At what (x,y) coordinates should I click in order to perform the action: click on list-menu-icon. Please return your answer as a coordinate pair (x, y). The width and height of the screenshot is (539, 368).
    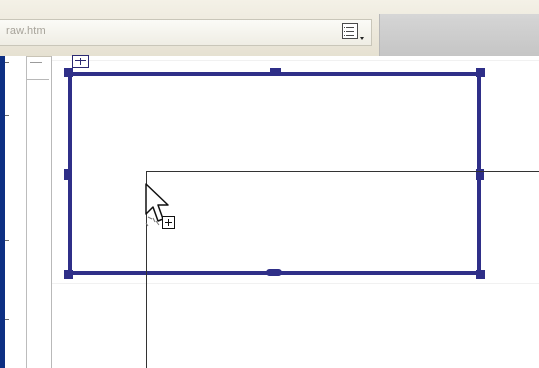
    Looking at the image, I should click on (350, 31).